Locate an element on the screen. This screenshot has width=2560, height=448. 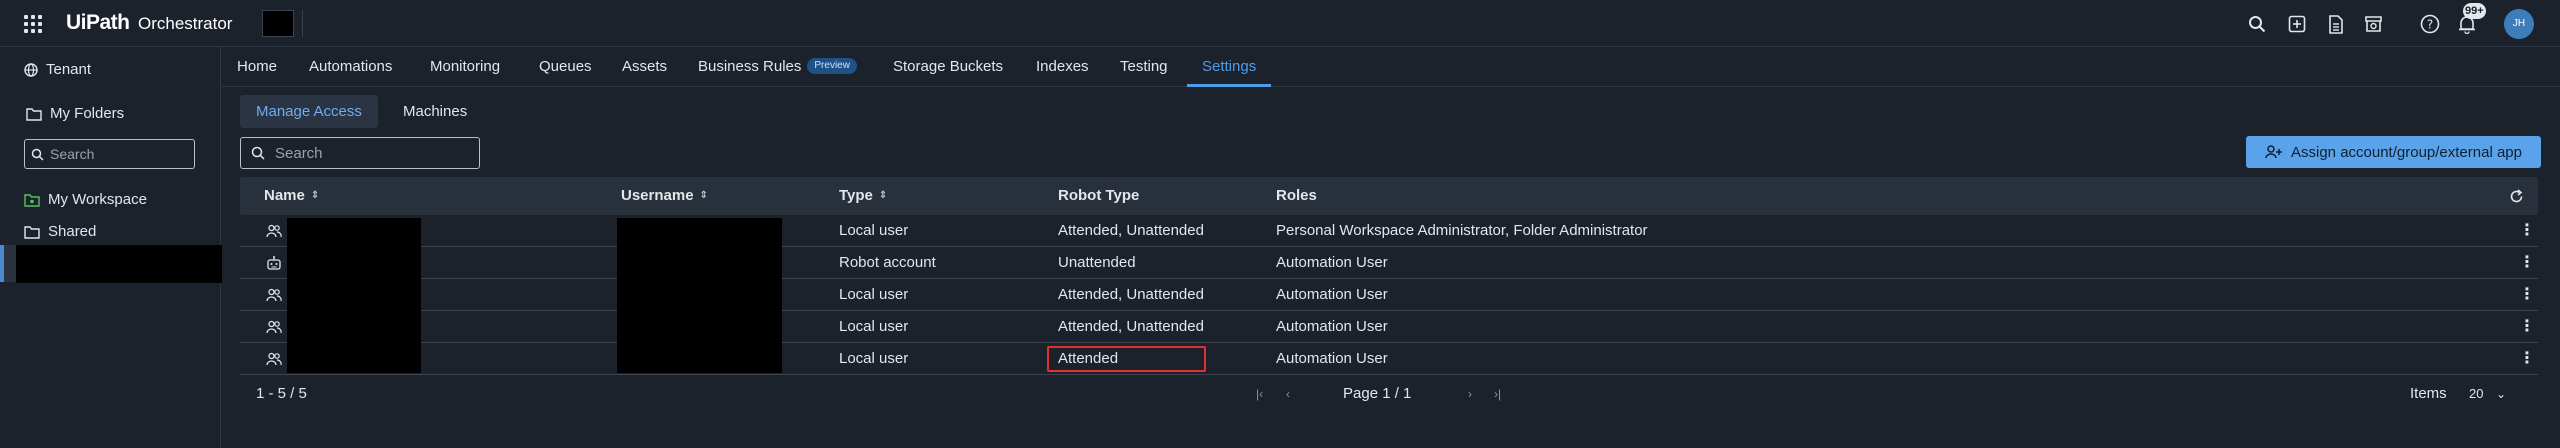
help-icon: ? is located at coordinates (2430, 24).